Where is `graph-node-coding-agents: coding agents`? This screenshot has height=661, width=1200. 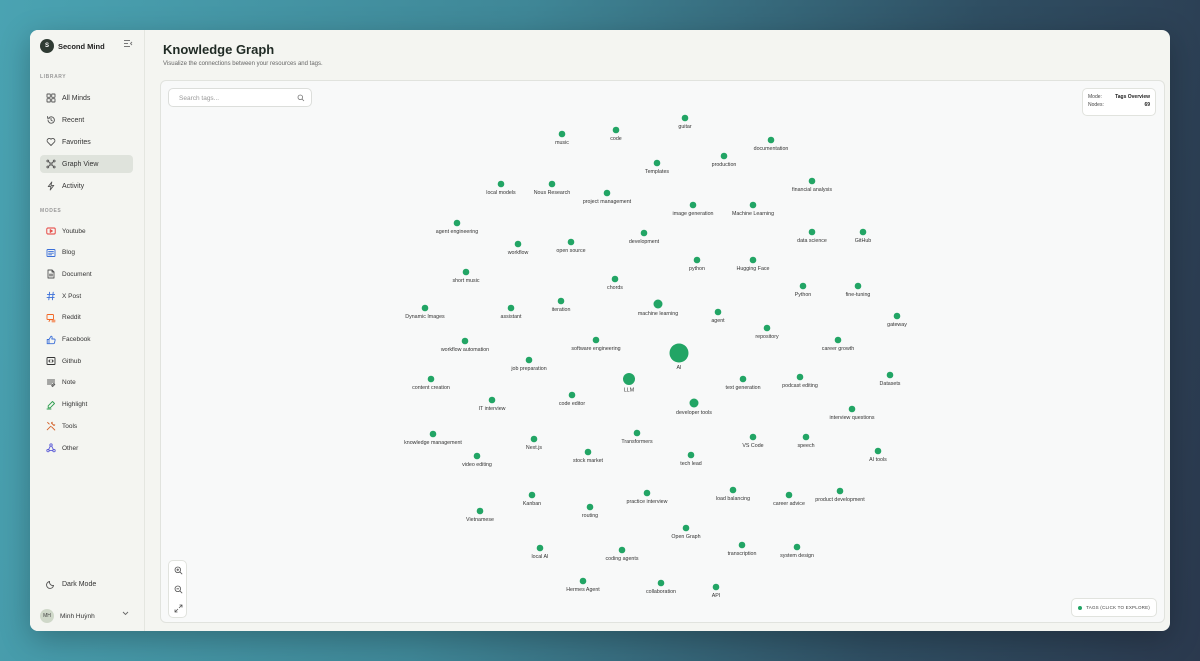
graph-node-coding-agents: coding agents is located at coordinates (622, 554).